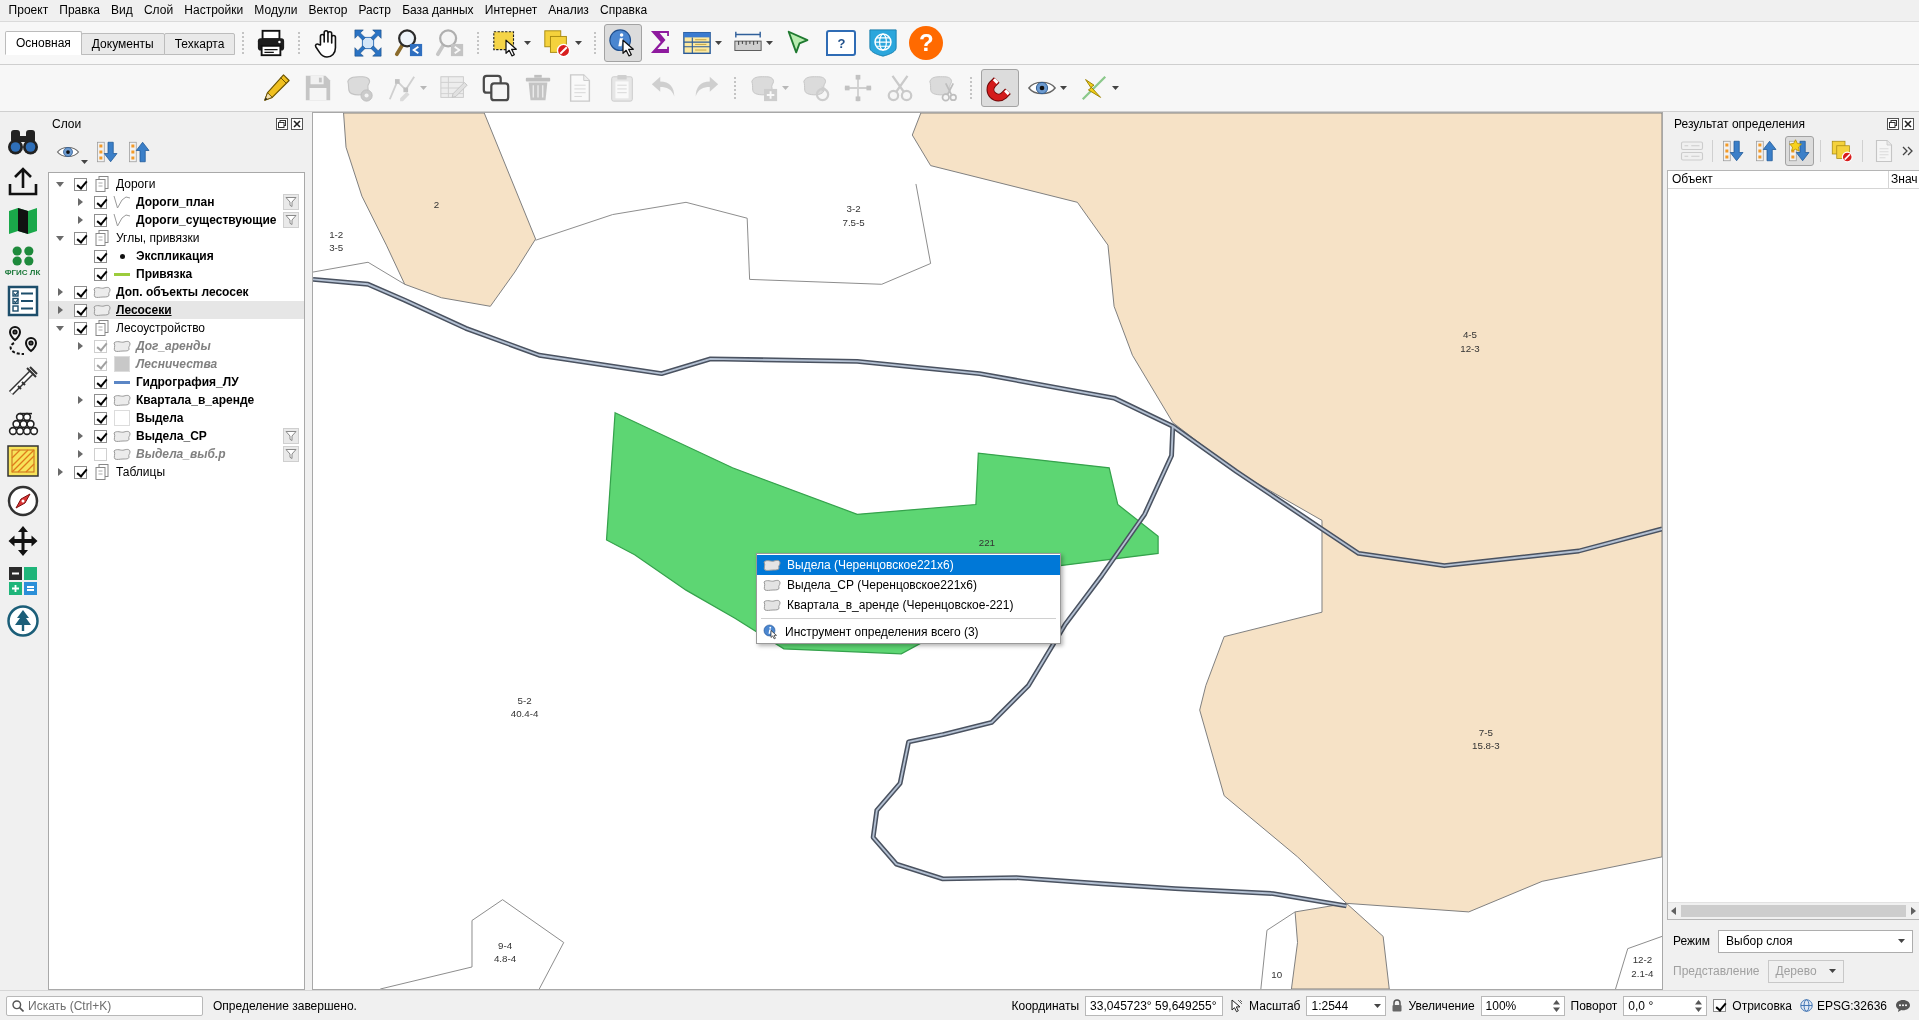 The height and width of the screenshot is (1020, 1919). Describe the element at coordinates (213, 10) in the screenshot. I see `menu-bar-item: Настройки` at that location.